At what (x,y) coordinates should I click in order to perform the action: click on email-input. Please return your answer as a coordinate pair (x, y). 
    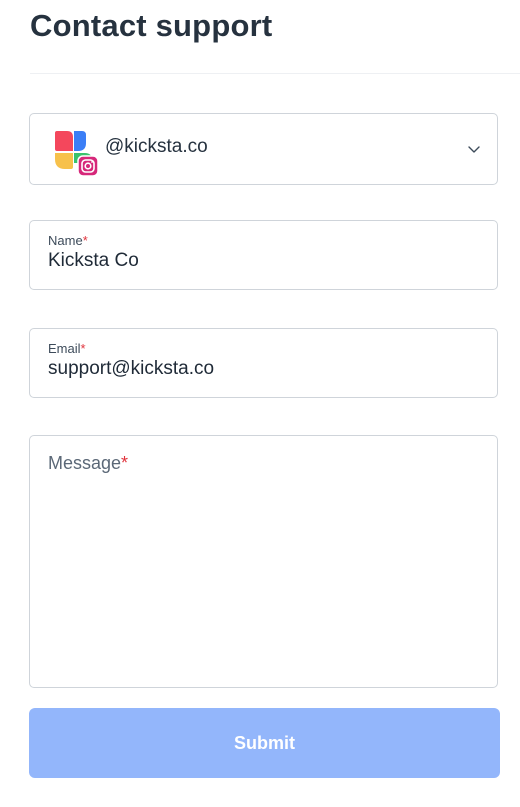
    Looking at the image, I should click on (258, 369).